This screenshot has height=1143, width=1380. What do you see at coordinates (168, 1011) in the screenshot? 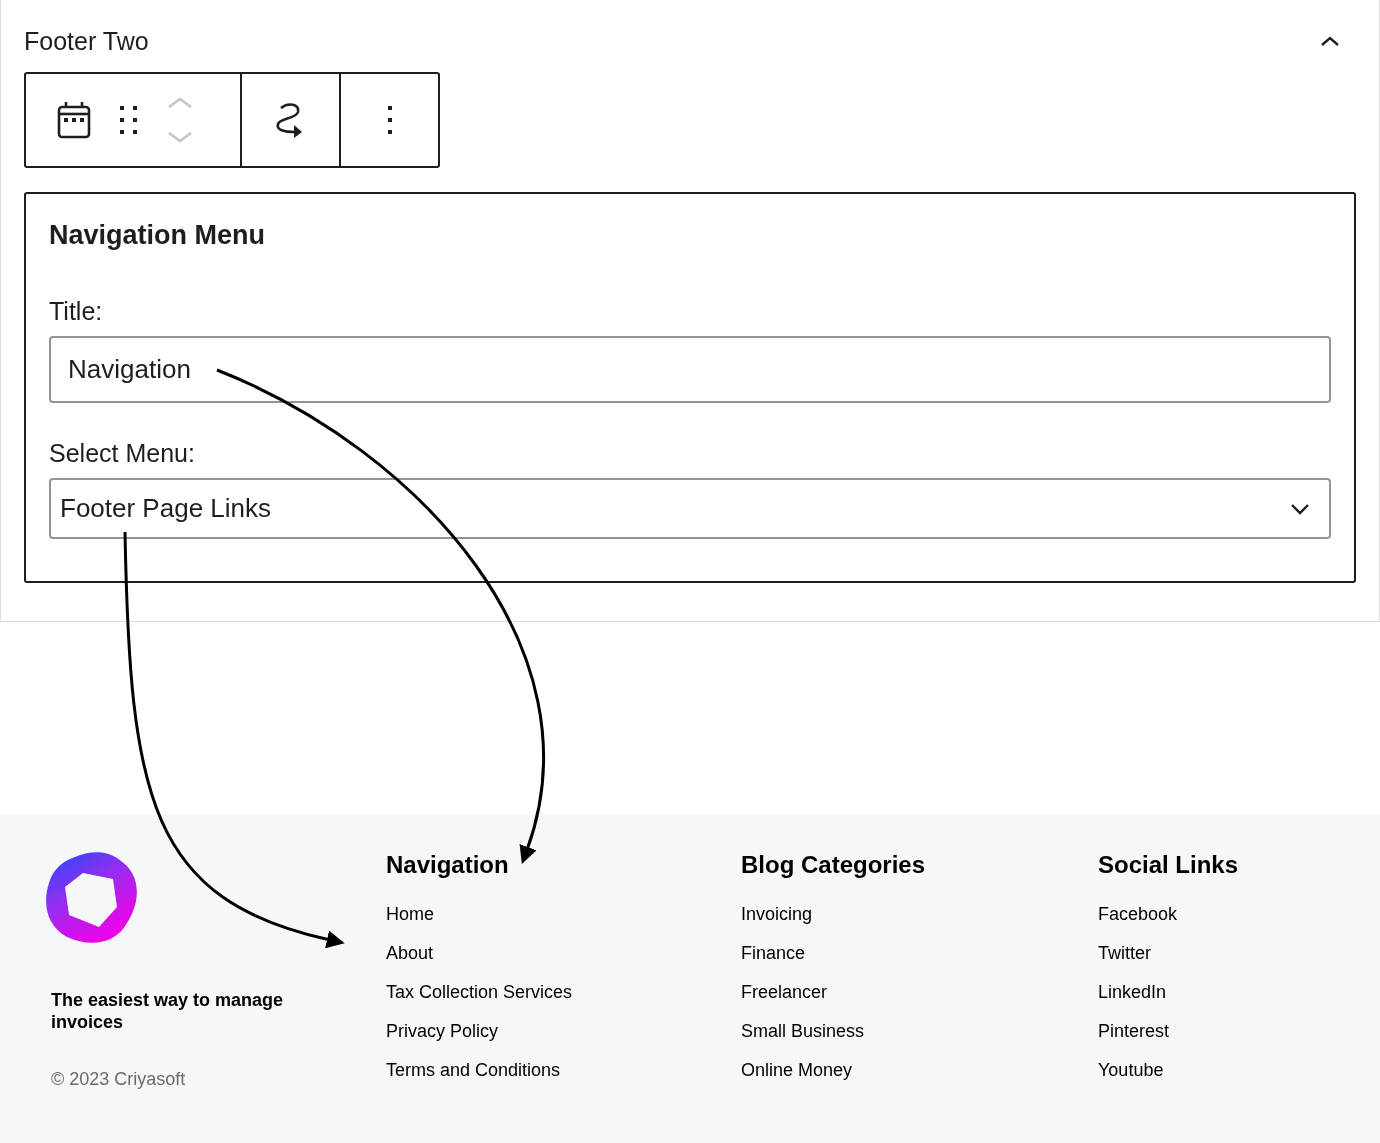
I see `tagline: The easiest way to manage invoices` at bounding box center [168, 1011].